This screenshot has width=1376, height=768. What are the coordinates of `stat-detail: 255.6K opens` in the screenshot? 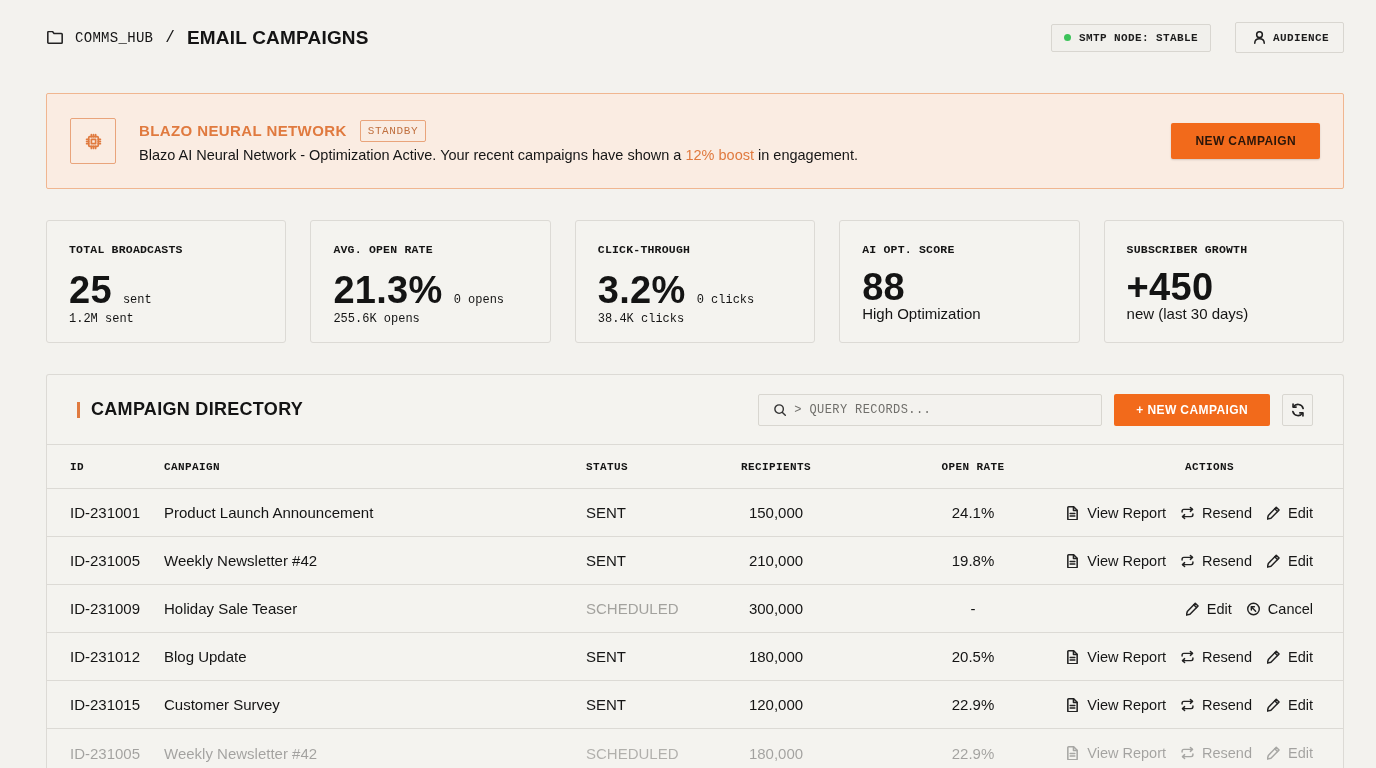 It's located at (377, 319).